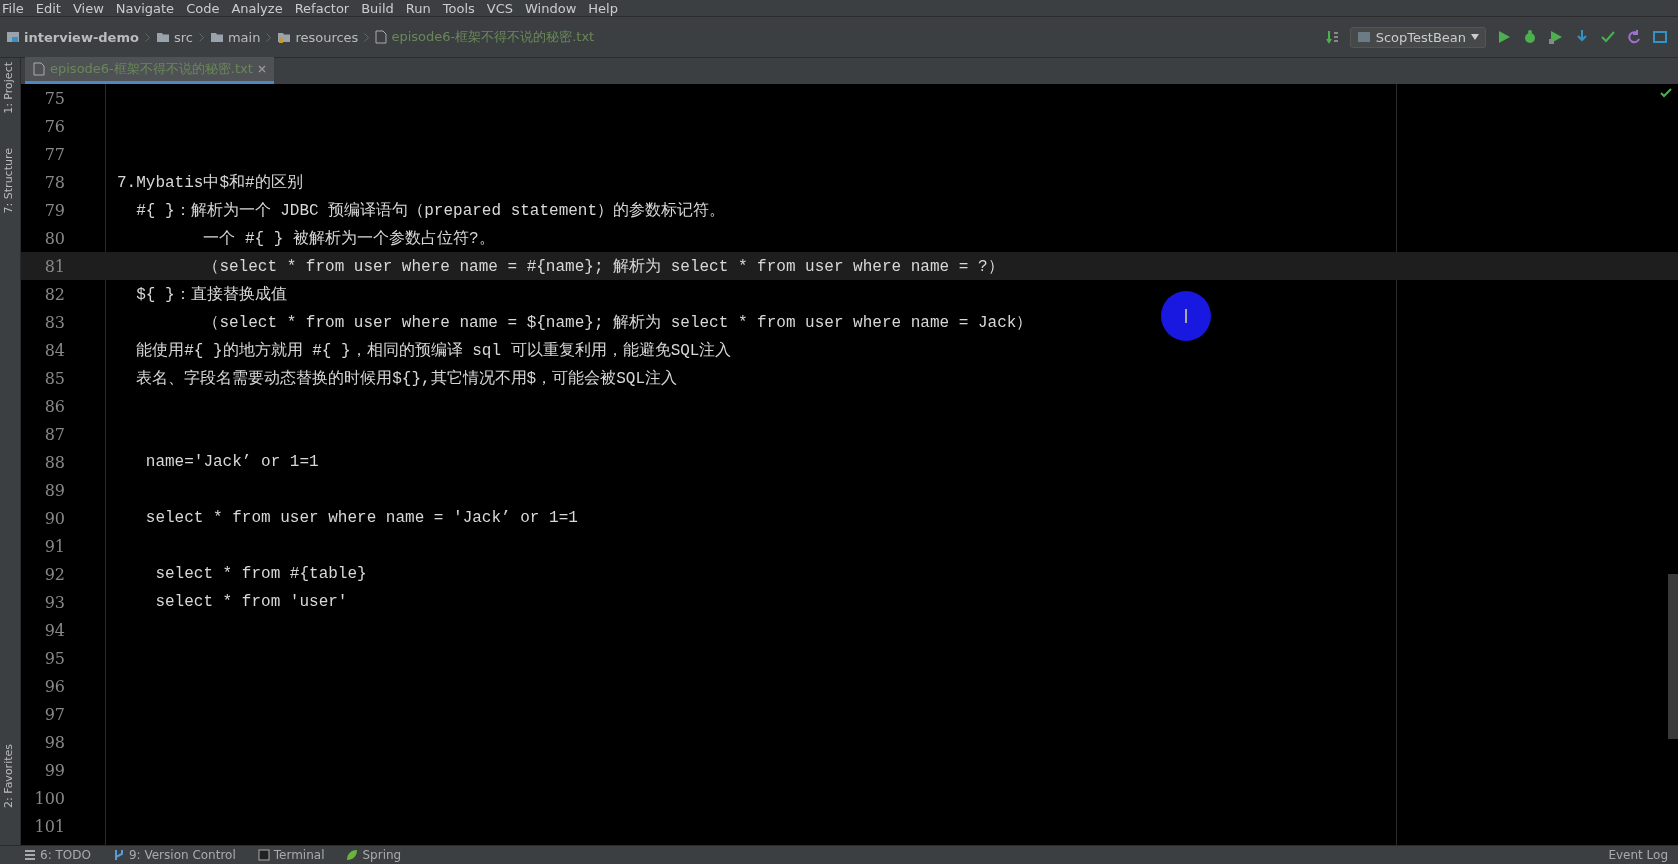 The image size is (1678, 864). What do you see at coordinates (8, 88) in the screenshot?
I see `tool-window-button: 1: Project` at bounding box center [8, 88].